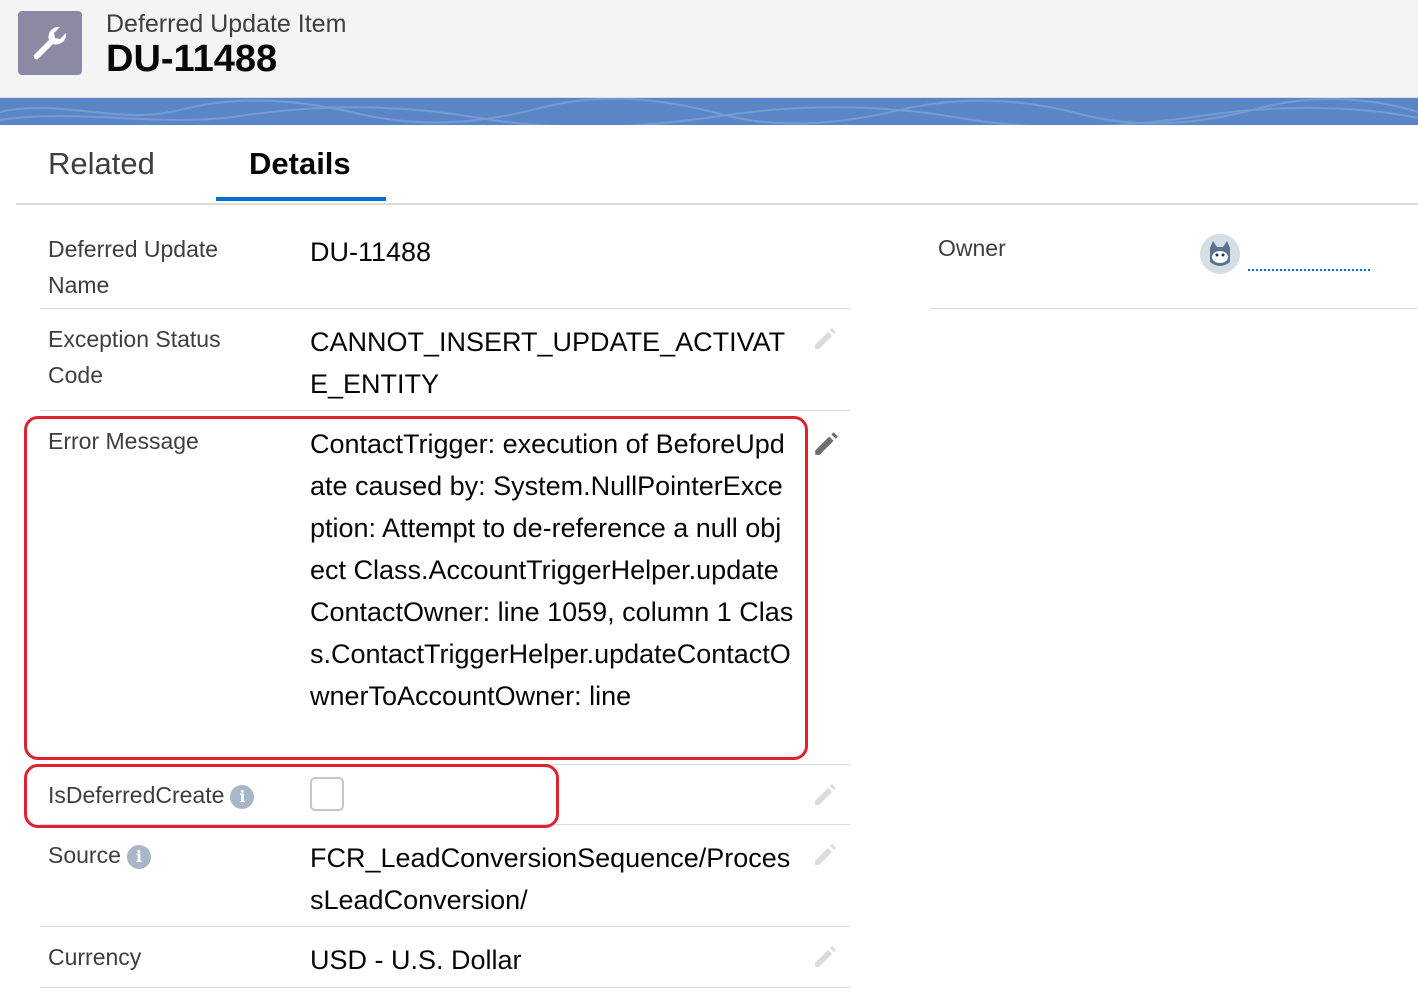  Describe the element at coordinates (445, 257) in the screenshot. I see `field-deferred-update-name: Deferred Update Name DU-11488` at that location.